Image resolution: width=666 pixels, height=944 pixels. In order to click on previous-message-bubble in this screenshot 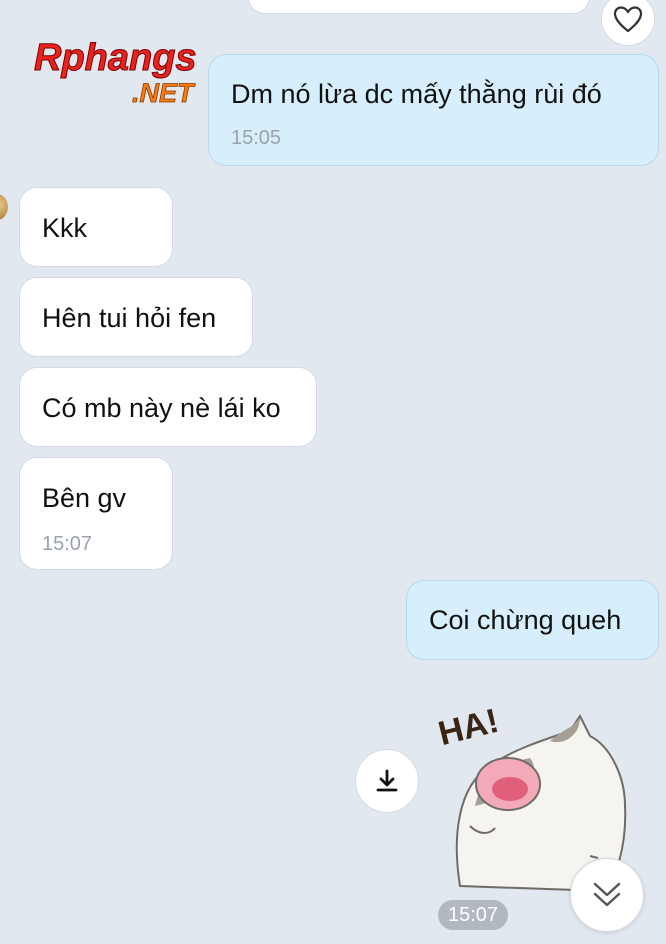, I will do `click(419, 7)`.